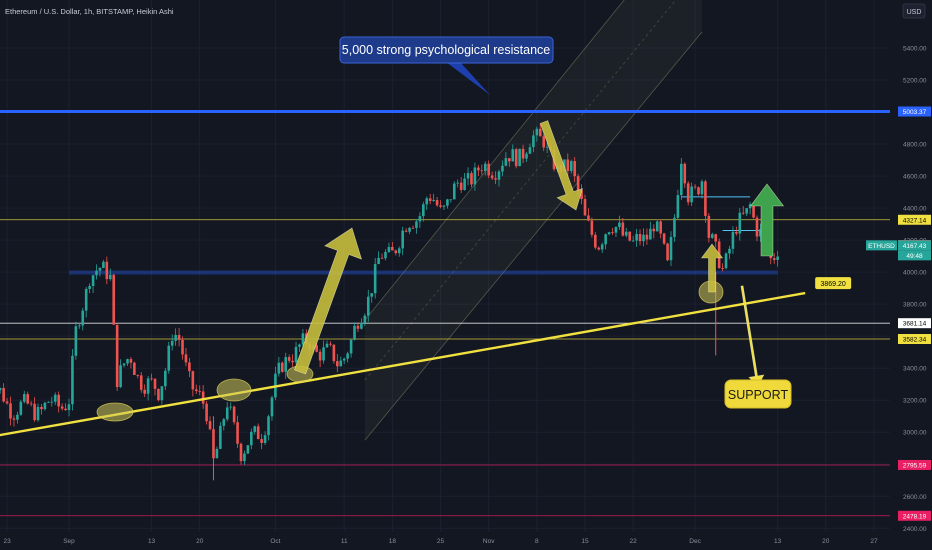 Image resolution: width=932 pixels, height=550 pixels. I want to click on time-axis-background, so click(466, 541).